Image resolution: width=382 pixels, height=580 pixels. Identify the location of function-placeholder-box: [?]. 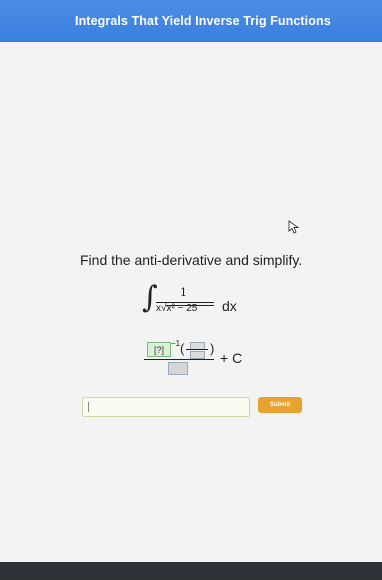
(159, 349).